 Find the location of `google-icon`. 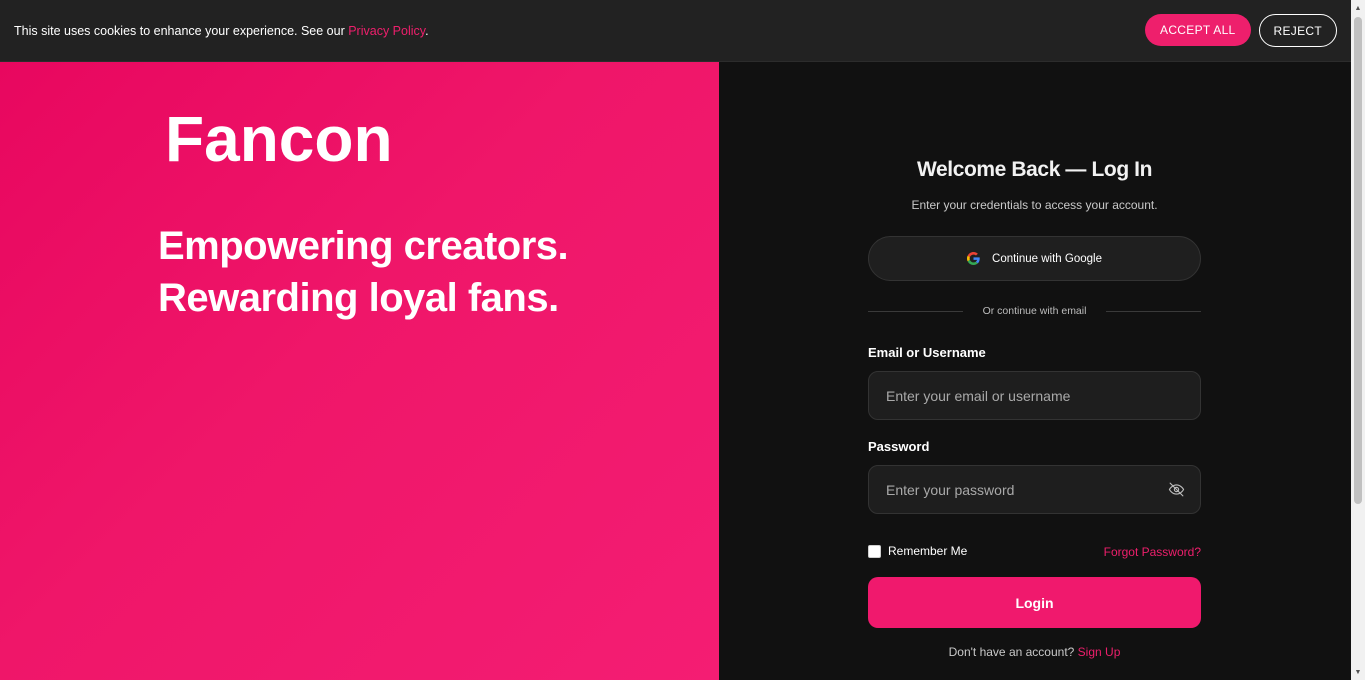

google-icon is located at coordinates (973, 258).